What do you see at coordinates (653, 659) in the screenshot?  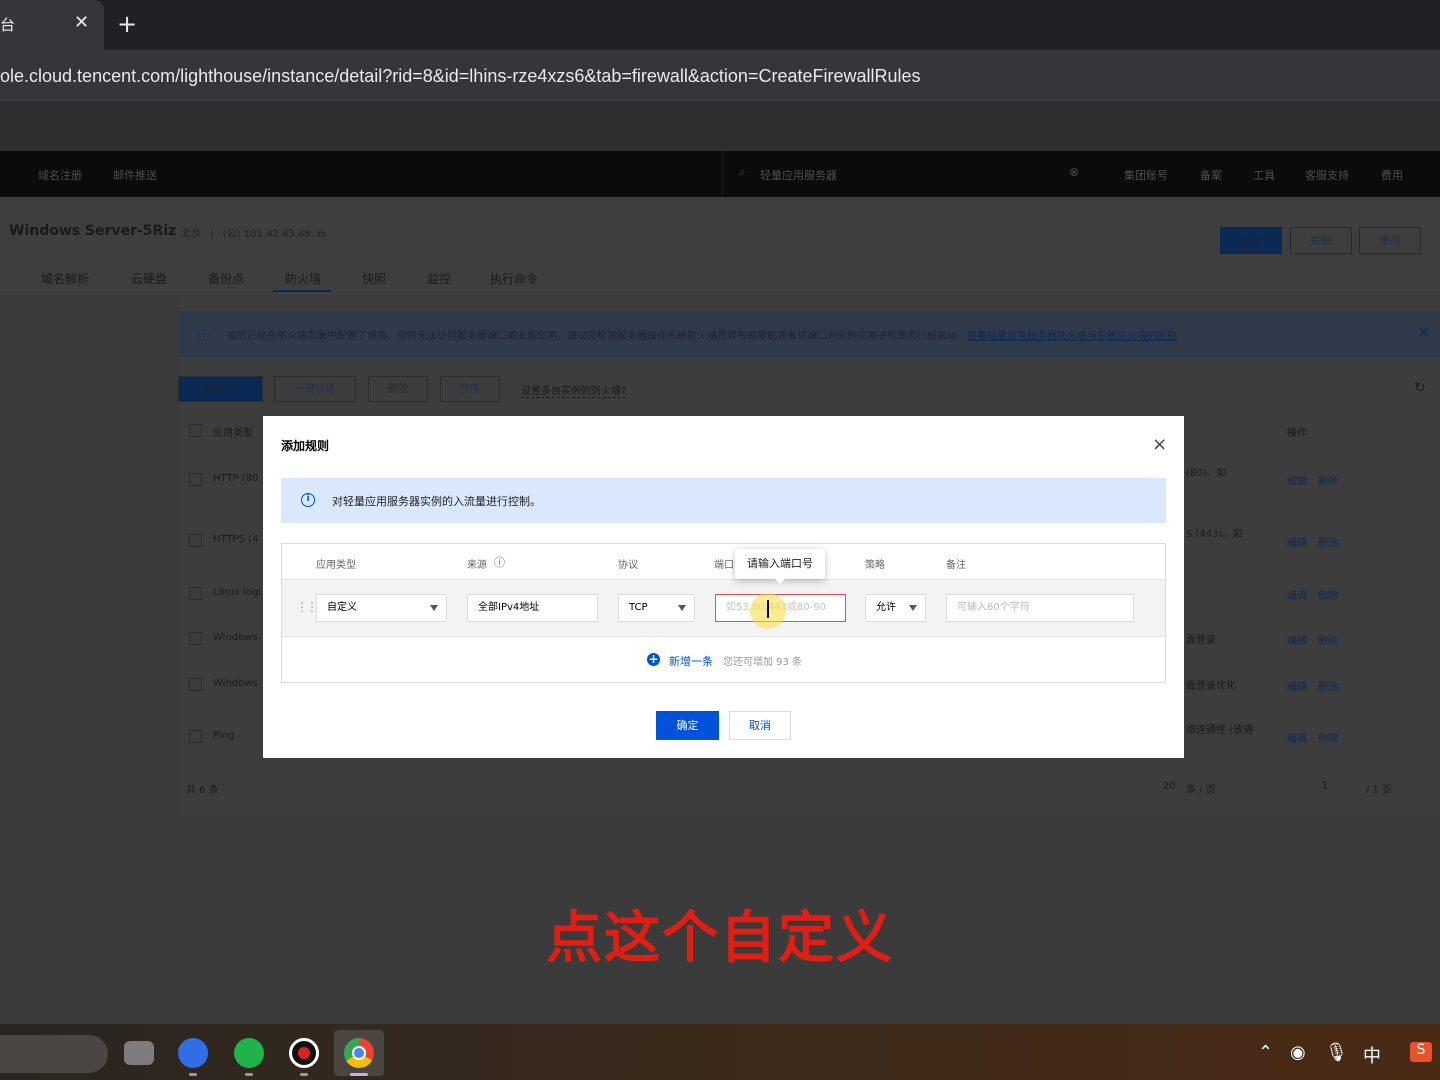 I see `plus-circle-icon: +` at bounding box center [653, 659].